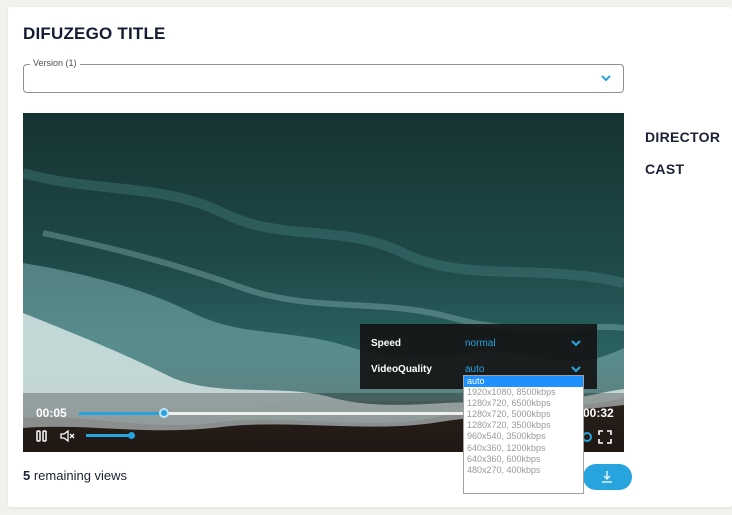 Image resolution: width=732 pixels, height=515 pixels. I want to click on page-title: DIFUZEGO TITLE, so click(94, 33).